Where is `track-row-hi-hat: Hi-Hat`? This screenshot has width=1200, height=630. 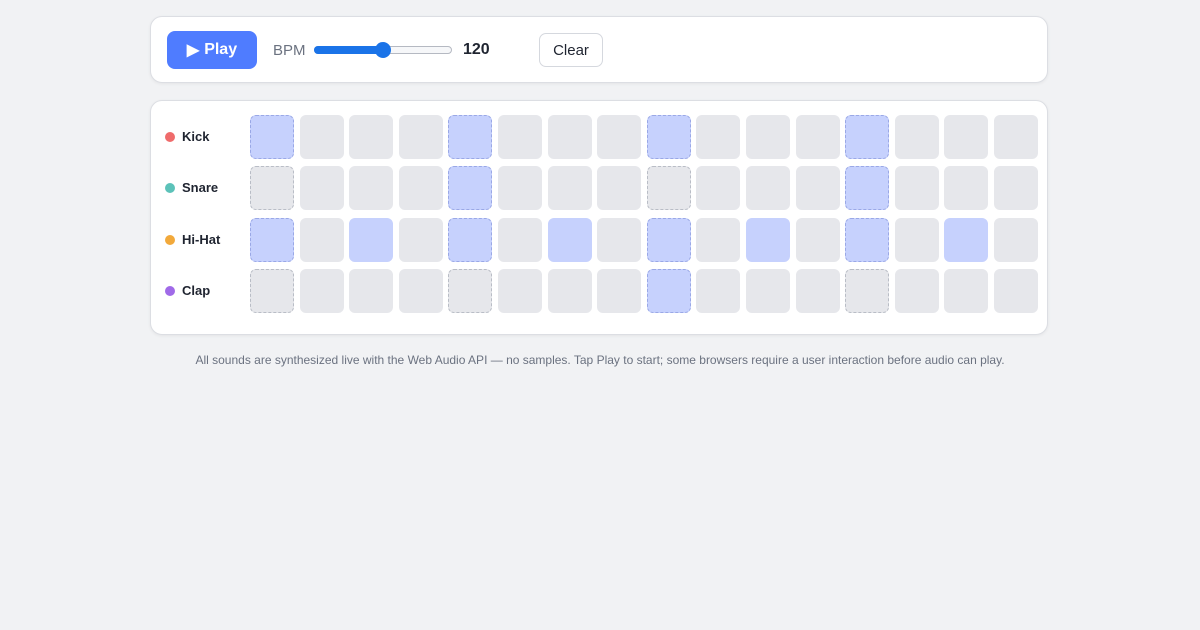 track-row-hi-hat: Hi-Hat is located at coordinates (599, 240).